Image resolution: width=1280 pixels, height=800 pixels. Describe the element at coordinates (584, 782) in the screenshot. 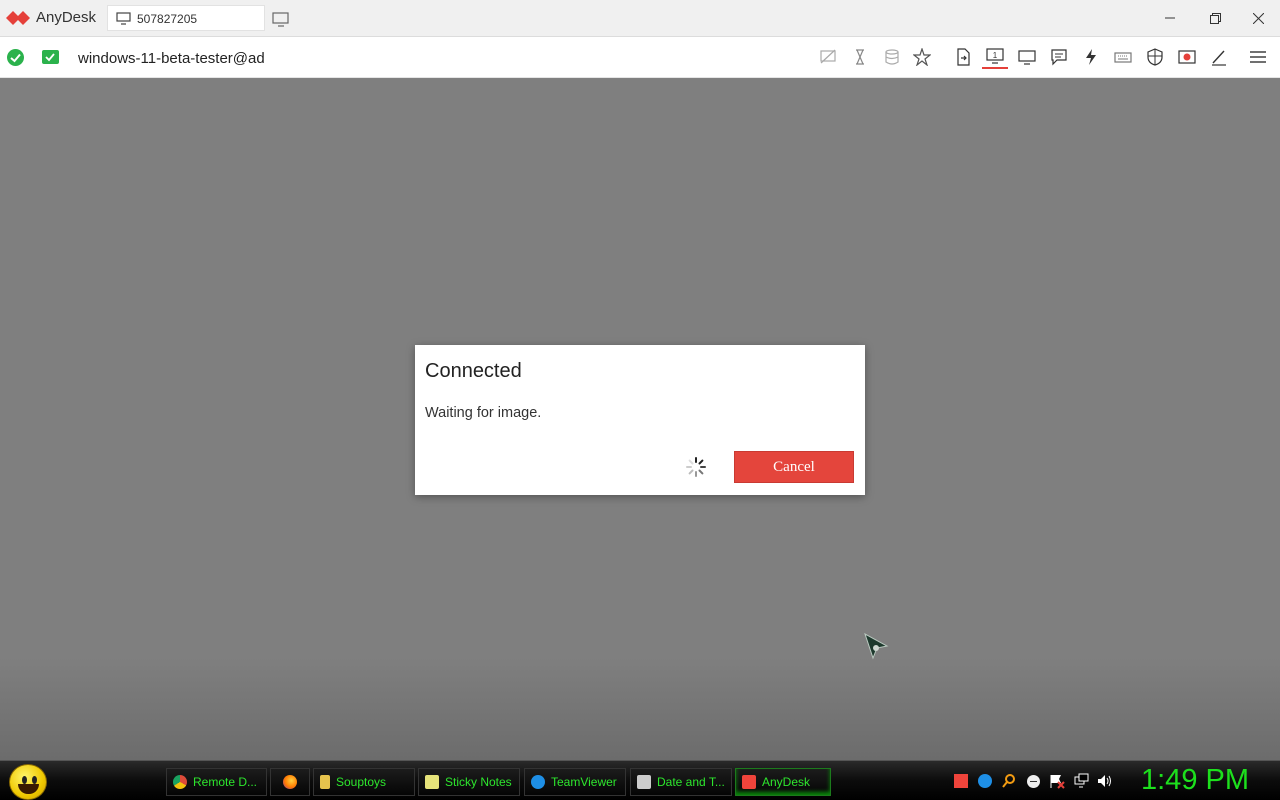

I see `task-label: TeamViewer` at that location.